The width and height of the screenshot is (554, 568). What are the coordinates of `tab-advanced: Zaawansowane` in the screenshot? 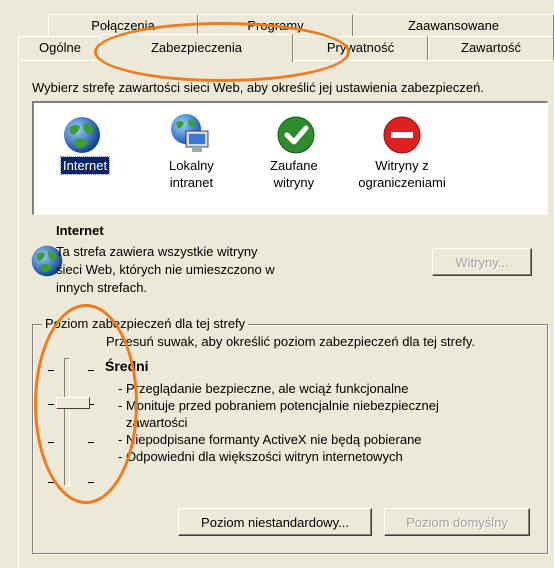 It's located at (453, 25).